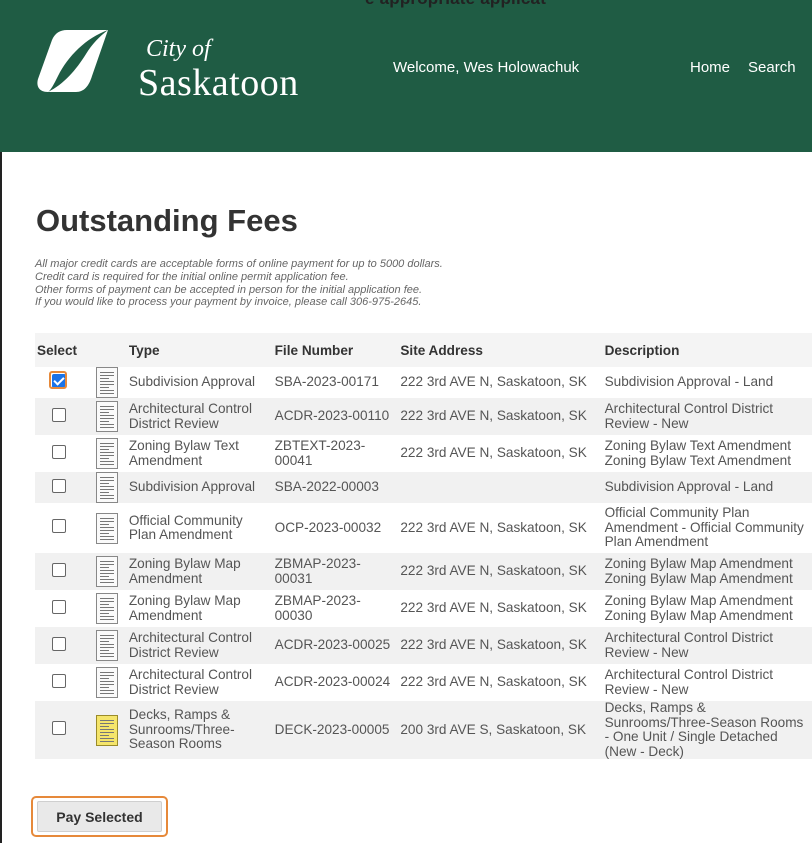 The image size is (812, 843). Describe the element at coordinates (58, 379) in the screenshot. I see `checkbox-highlight` at that location.